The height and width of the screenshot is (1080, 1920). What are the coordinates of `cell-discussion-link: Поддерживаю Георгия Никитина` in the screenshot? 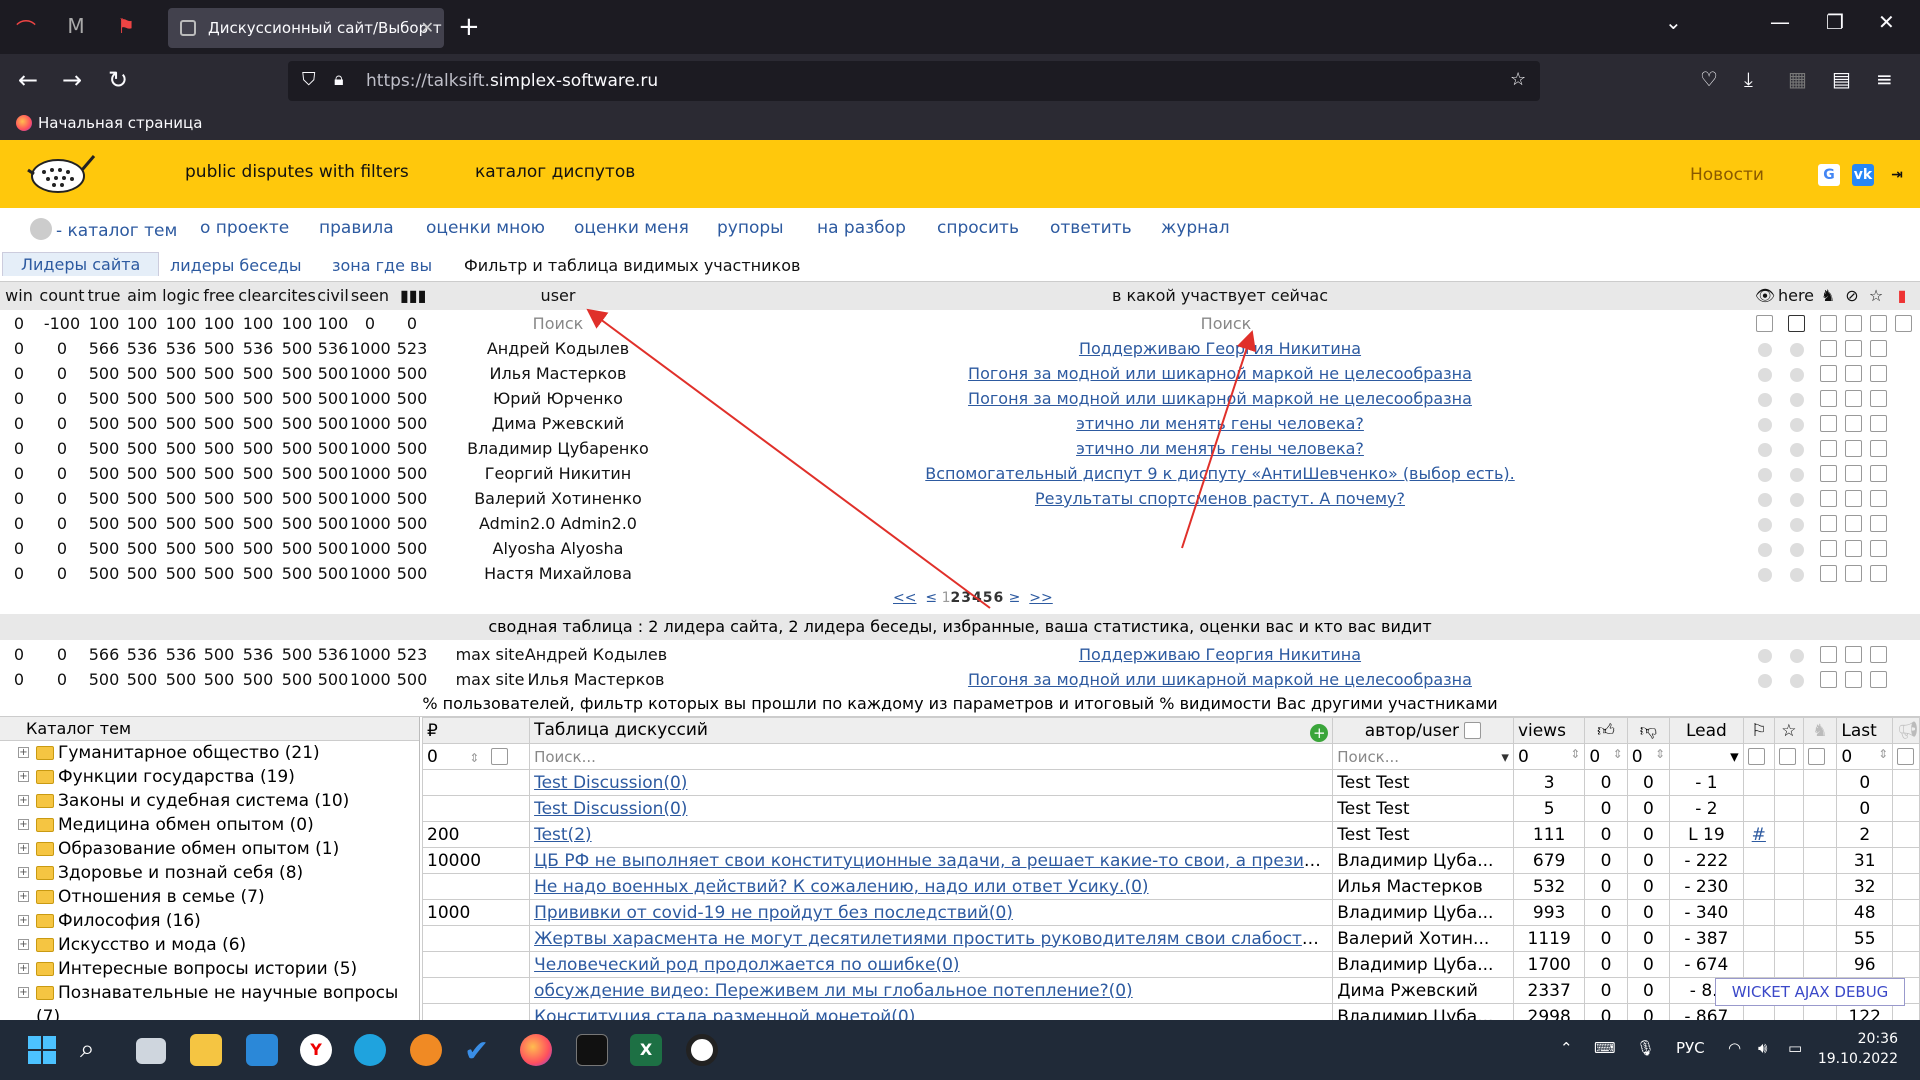 It's located at (1220, 654).